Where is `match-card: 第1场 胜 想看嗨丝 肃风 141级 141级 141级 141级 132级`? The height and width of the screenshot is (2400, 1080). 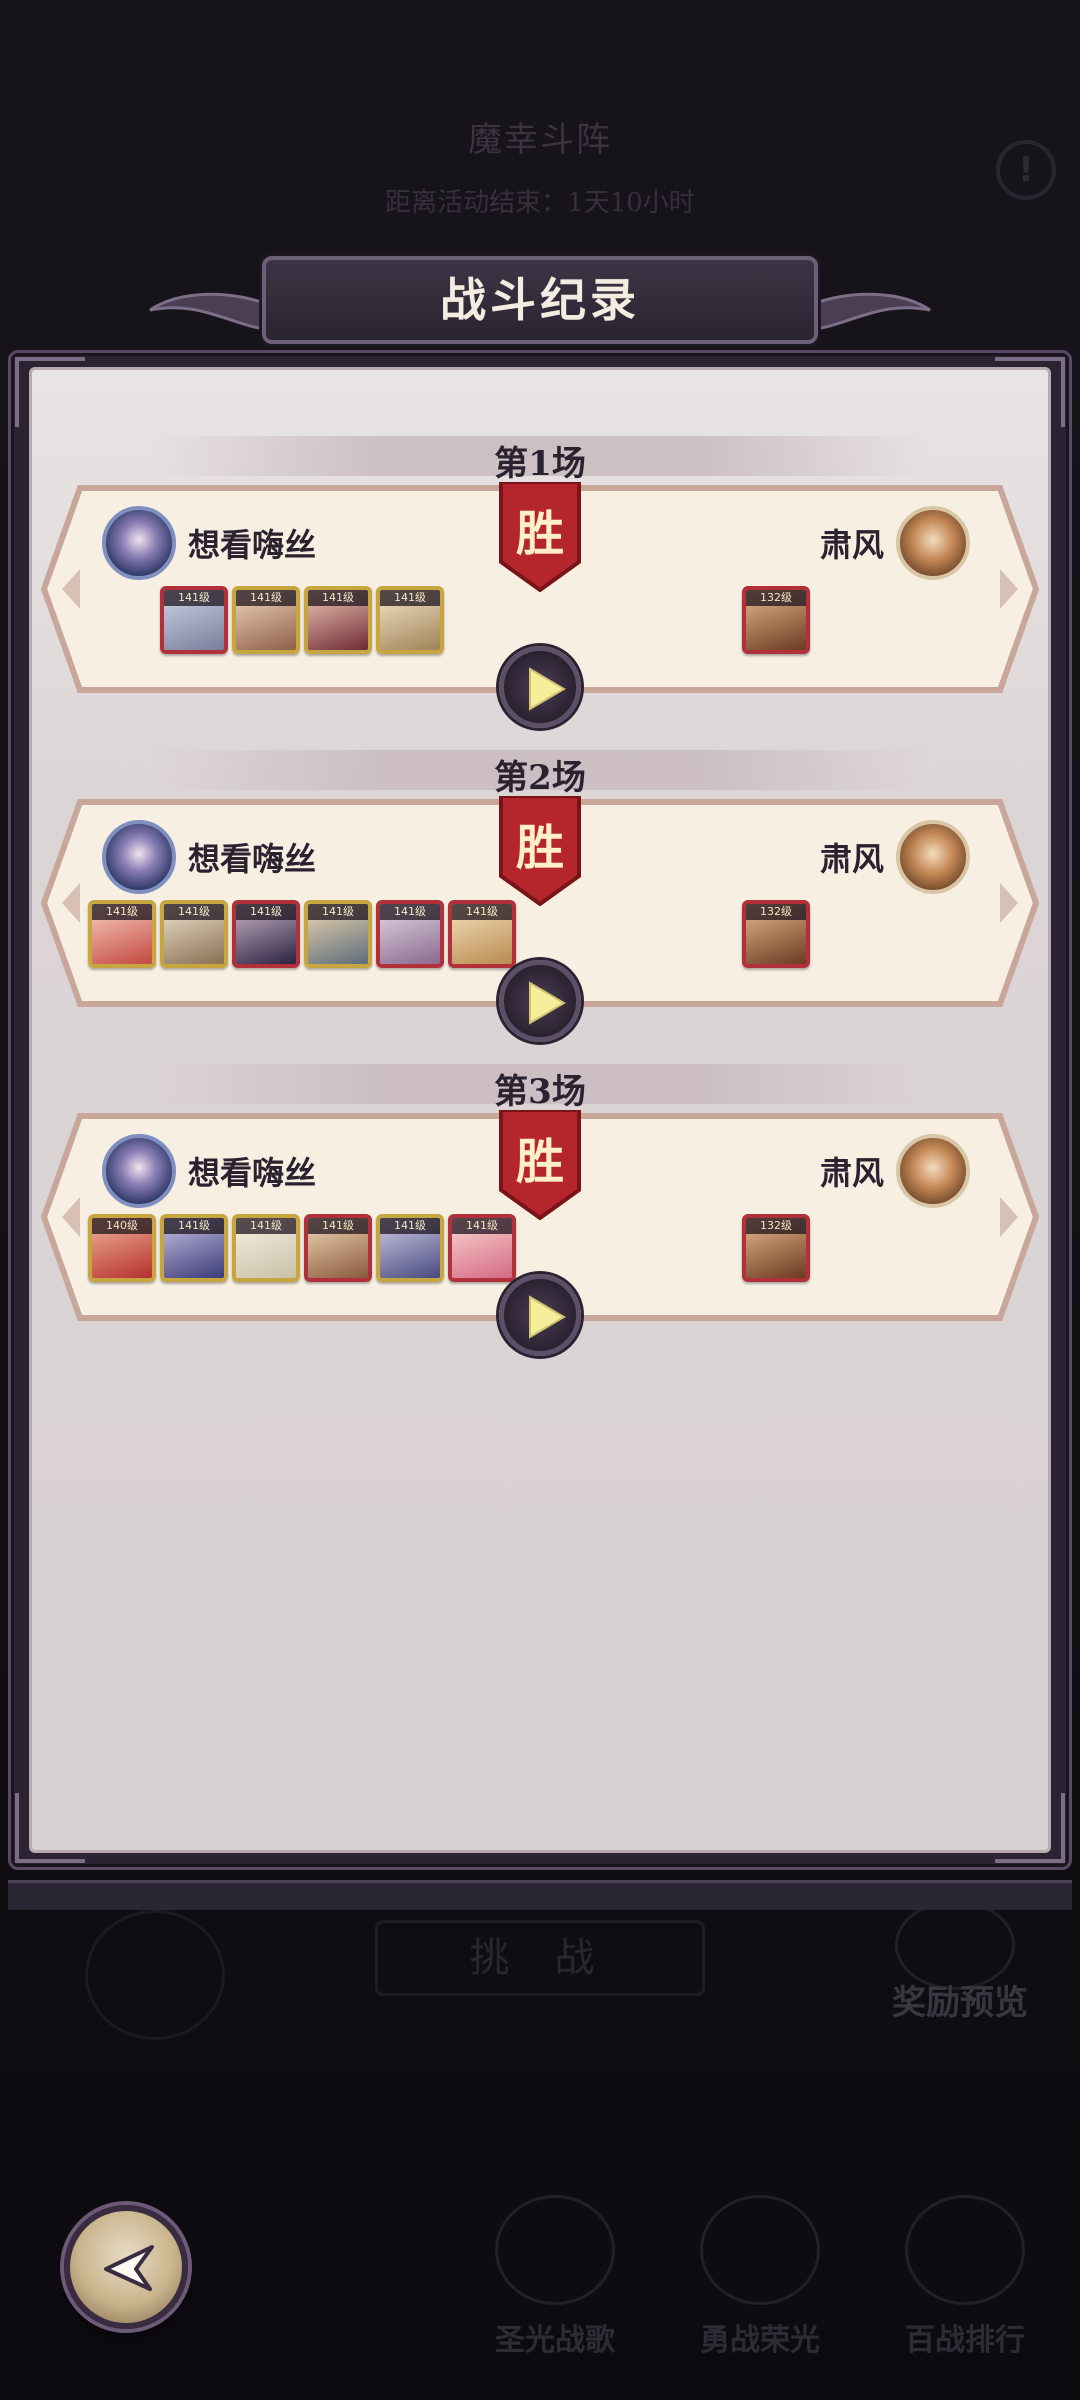
match-card: 第1场 胜 想看嗨丝 肃风 141级 141级 141级 141级 132级 is located at coordinates (540, 591).